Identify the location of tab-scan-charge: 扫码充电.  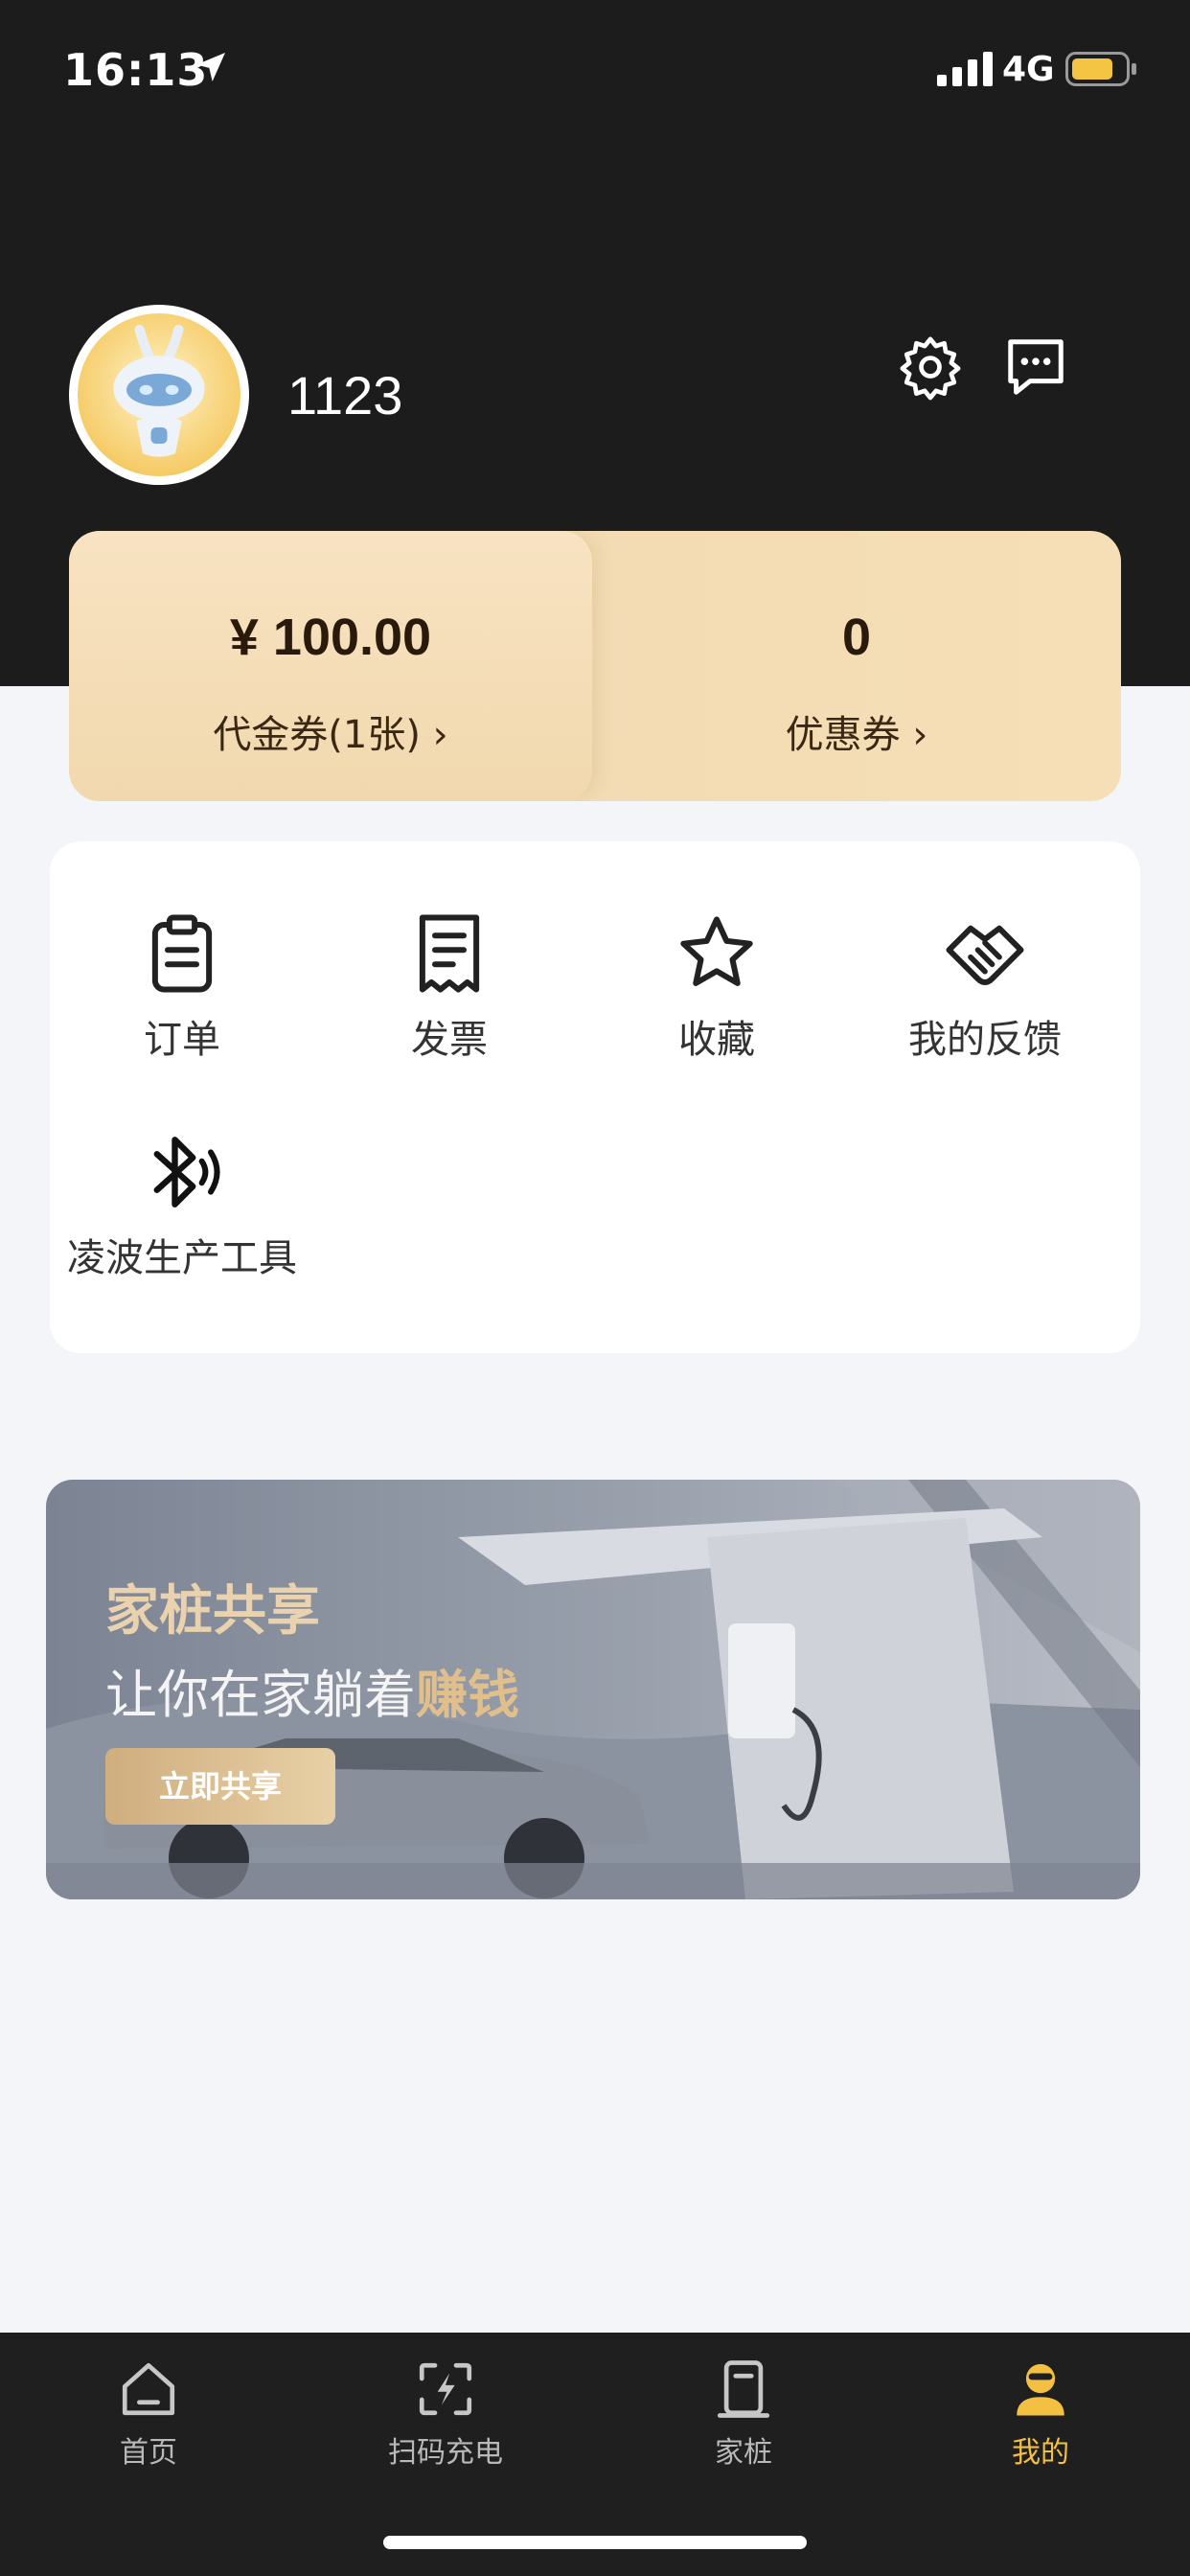
(446, 2414).